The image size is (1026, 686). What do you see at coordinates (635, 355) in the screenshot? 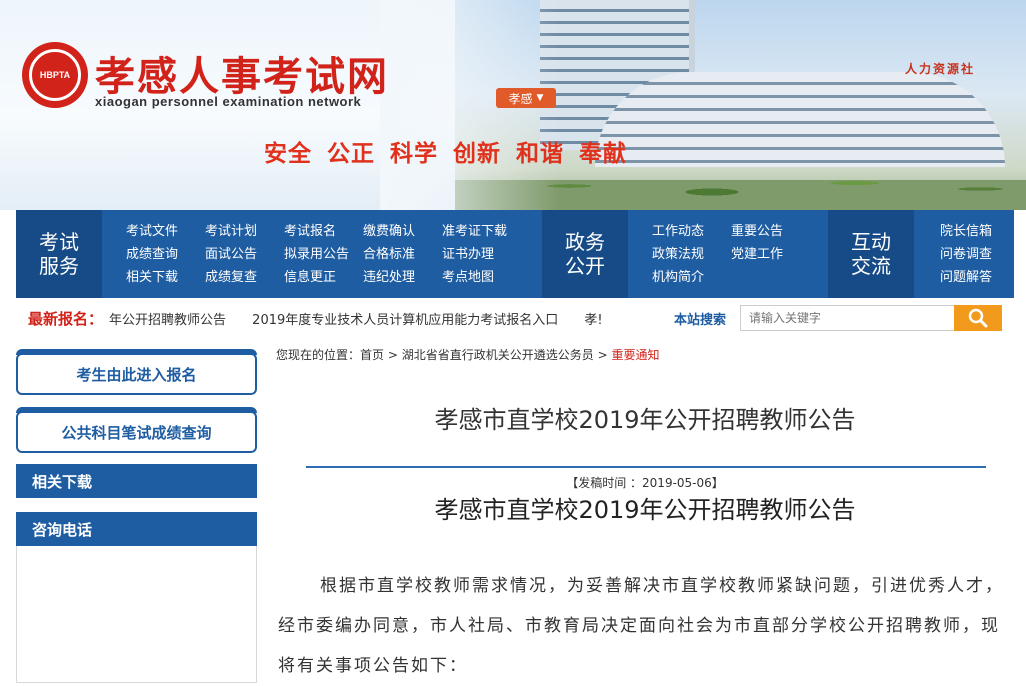
I see `breadcrumb-current-link: 重要通知` at bounding box center [635, 355].